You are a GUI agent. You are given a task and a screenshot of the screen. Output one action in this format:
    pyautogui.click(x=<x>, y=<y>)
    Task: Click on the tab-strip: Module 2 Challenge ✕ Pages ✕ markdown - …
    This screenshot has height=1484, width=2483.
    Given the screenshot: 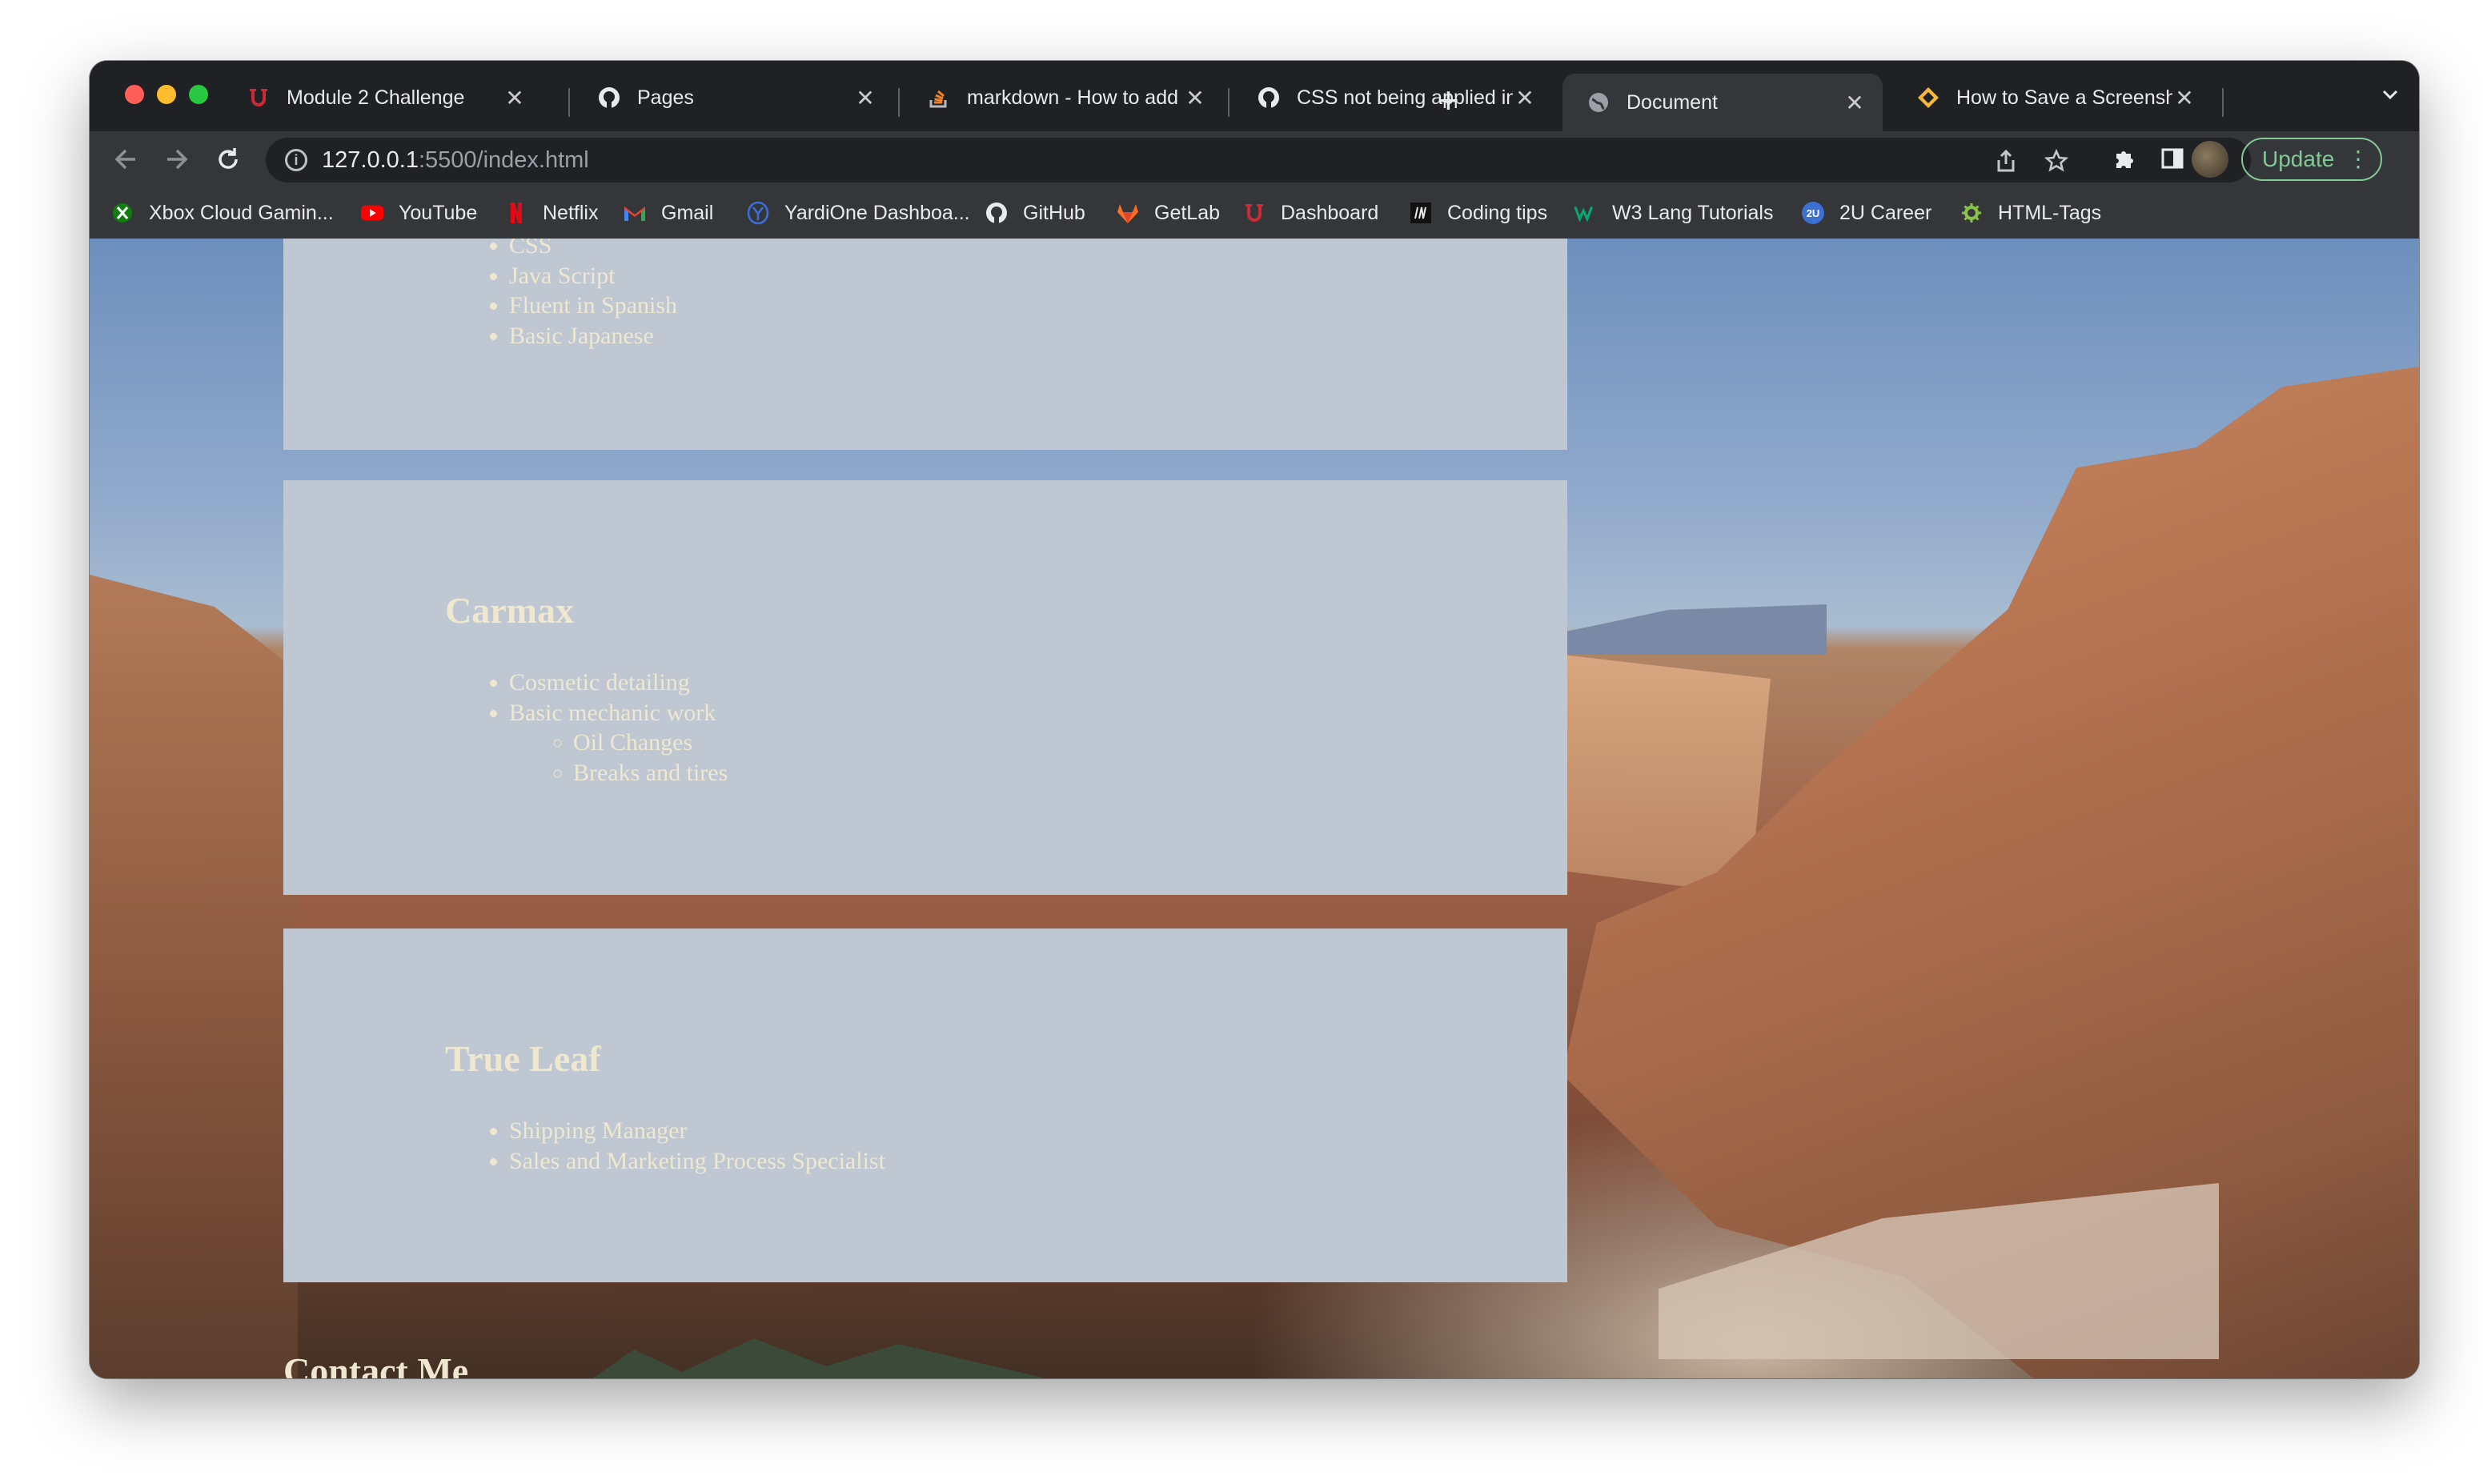 What is the action you would take?
    pyautogui.click(x=1254, y=96)
    